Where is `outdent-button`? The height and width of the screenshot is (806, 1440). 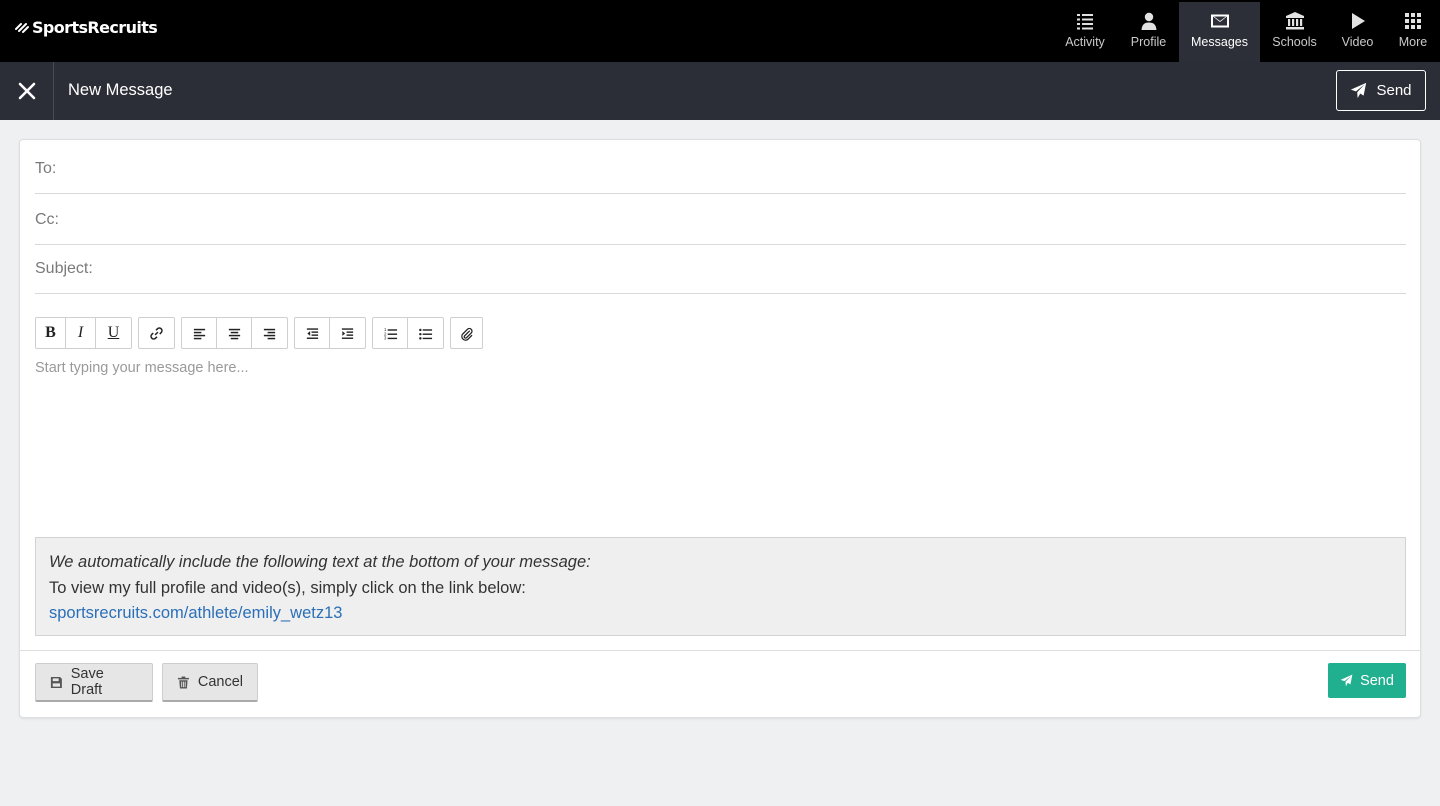 outdent-button is located at coordinates (312, 333).